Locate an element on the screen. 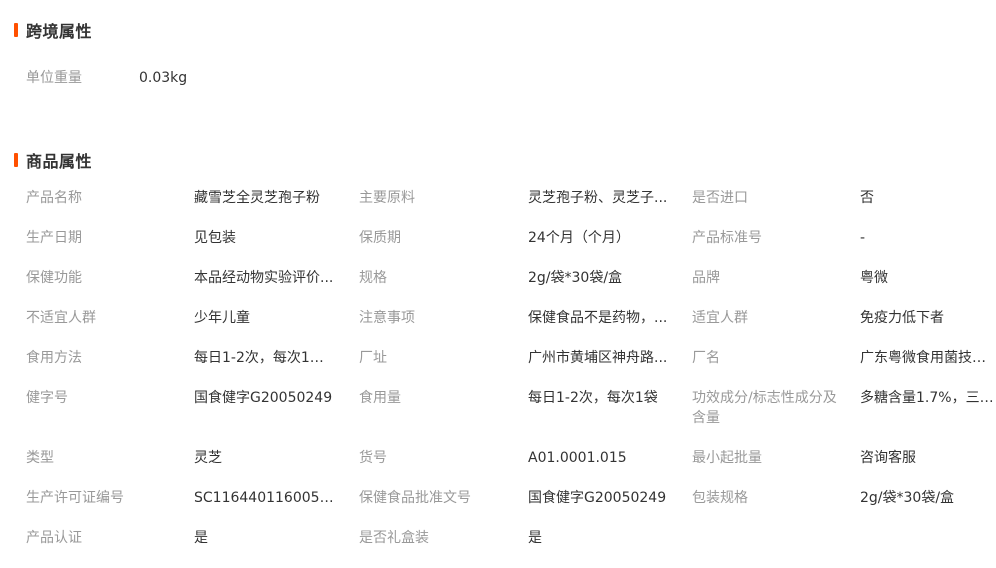 The width and height of the screenshot is (996, 568). attr-label: 生产许可证编号 is located at coordinates (75, 498).